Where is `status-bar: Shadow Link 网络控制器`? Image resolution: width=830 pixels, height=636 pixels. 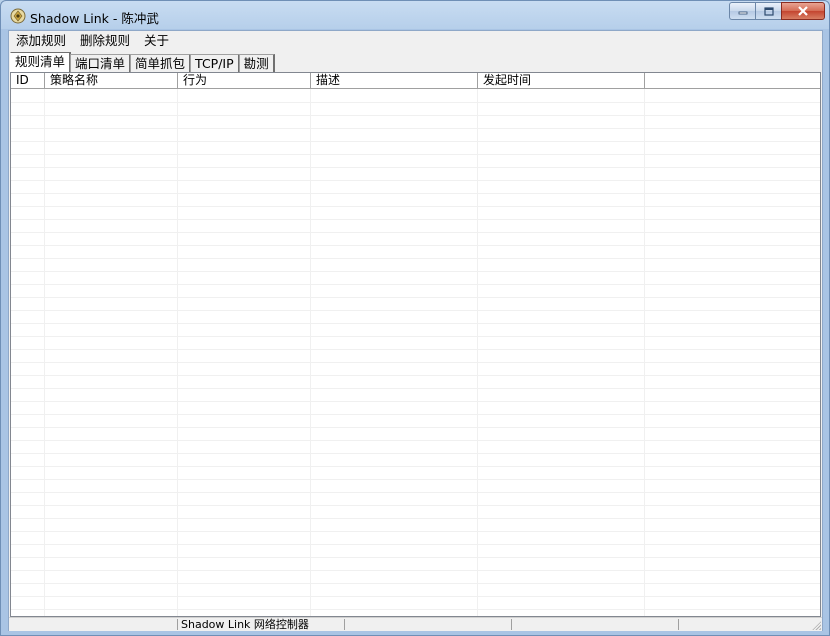
status-bar: Shadow Link 网络控制器 is located at coordinates (415, 624).